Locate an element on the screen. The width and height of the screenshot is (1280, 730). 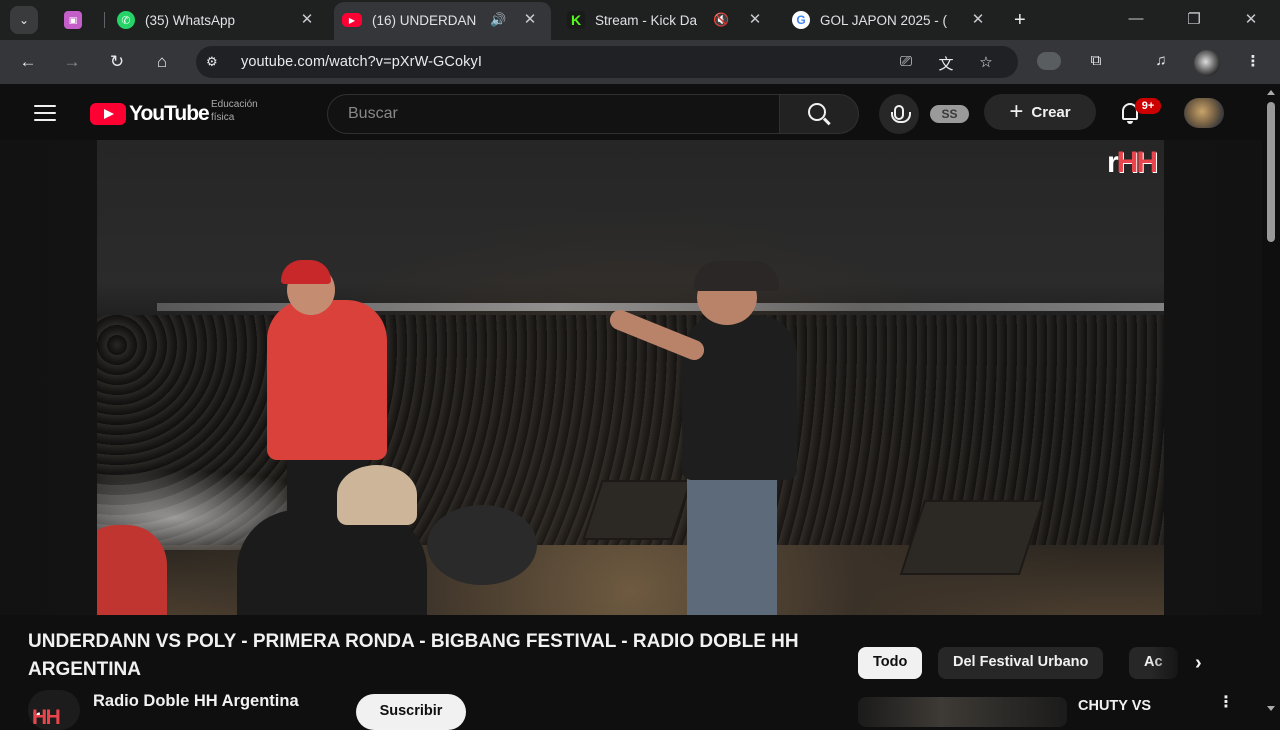
search-icon is located at coordinates (817, 112).